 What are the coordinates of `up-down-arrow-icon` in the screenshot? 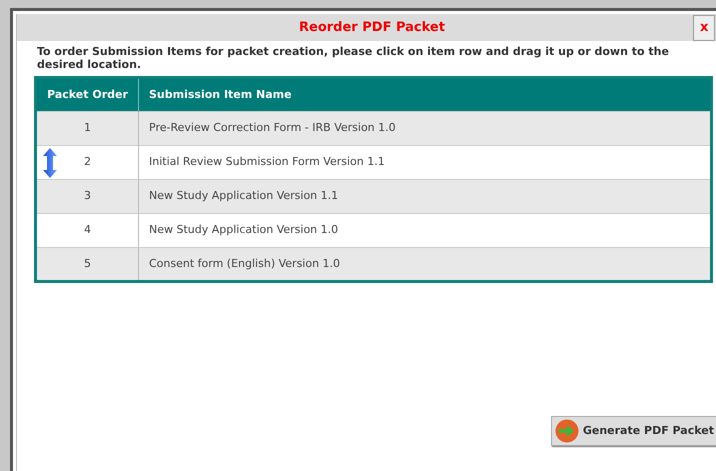 It's located at (50, 163).